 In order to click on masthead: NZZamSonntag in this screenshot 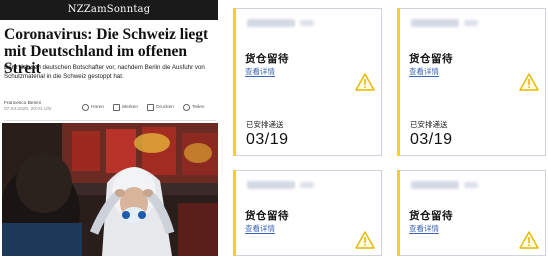, I will do `click(109, 10)`.